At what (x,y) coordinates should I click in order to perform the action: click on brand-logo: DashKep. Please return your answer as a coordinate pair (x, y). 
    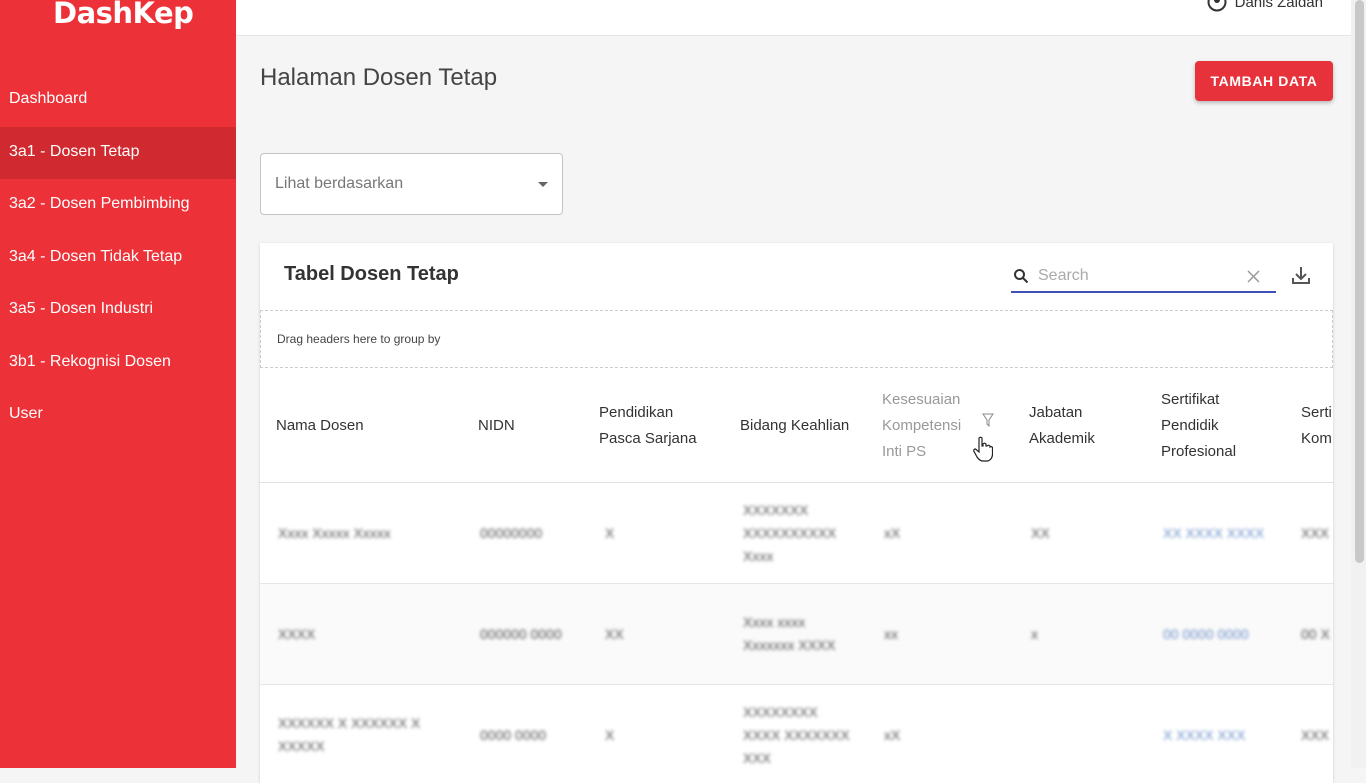
    Looking at the image, I should click on (123, 15).